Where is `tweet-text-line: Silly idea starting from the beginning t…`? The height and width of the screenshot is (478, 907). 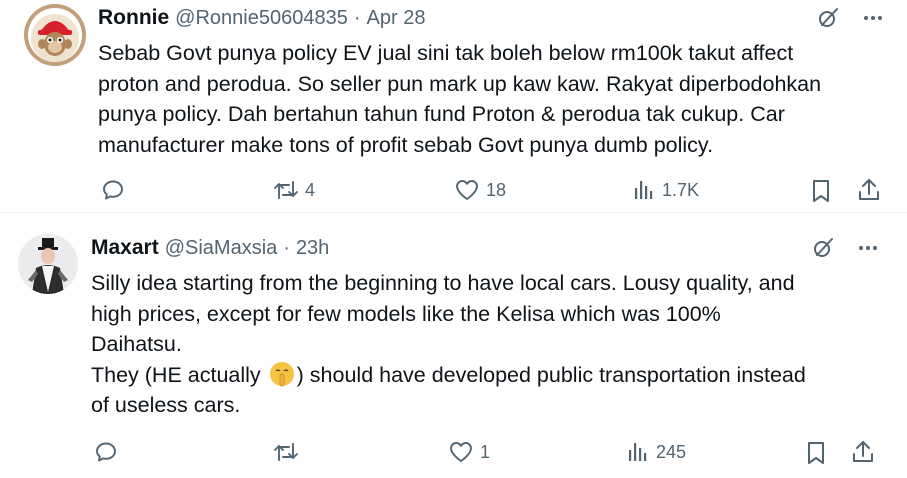 tweet-text-line: Silly idea starting from the beginning t… is located at coordinates (443, 283).